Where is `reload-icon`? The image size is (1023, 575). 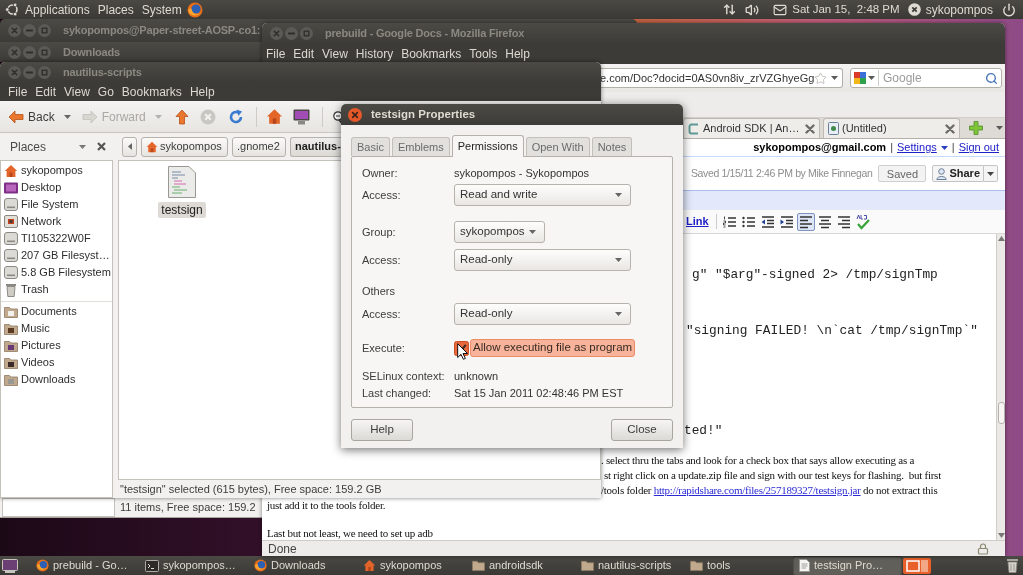 reload-icon is located at coordinates (235, 116).